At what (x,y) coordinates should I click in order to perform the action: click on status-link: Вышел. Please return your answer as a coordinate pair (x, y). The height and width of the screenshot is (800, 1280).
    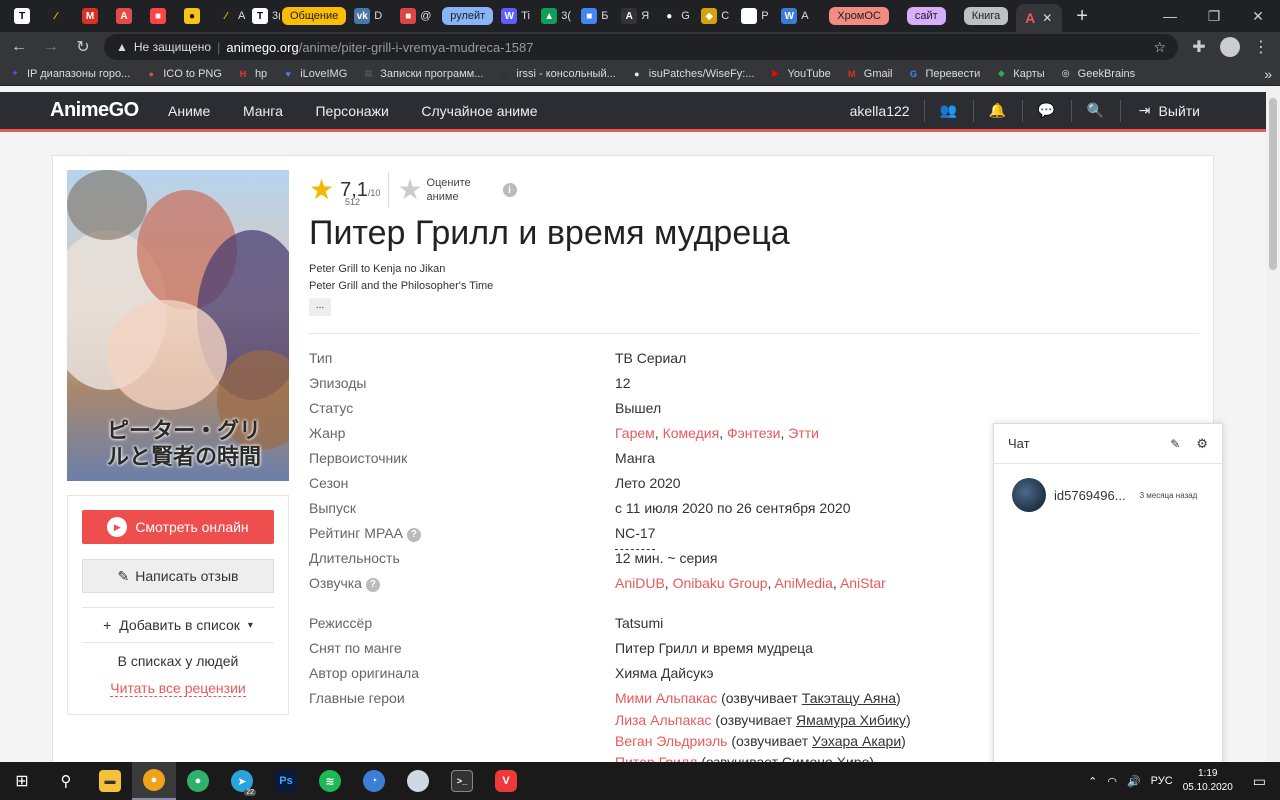
    Looking at the image, I should click on (638, 412).